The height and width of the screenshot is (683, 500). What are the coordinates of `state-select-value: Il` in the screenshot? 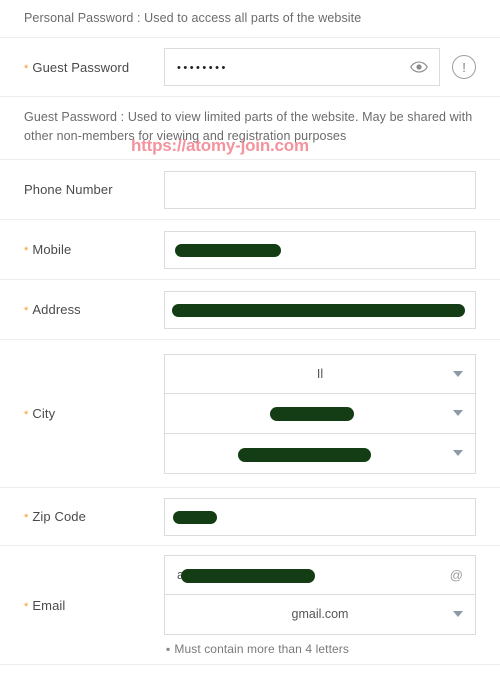 It's located at (320, 373).